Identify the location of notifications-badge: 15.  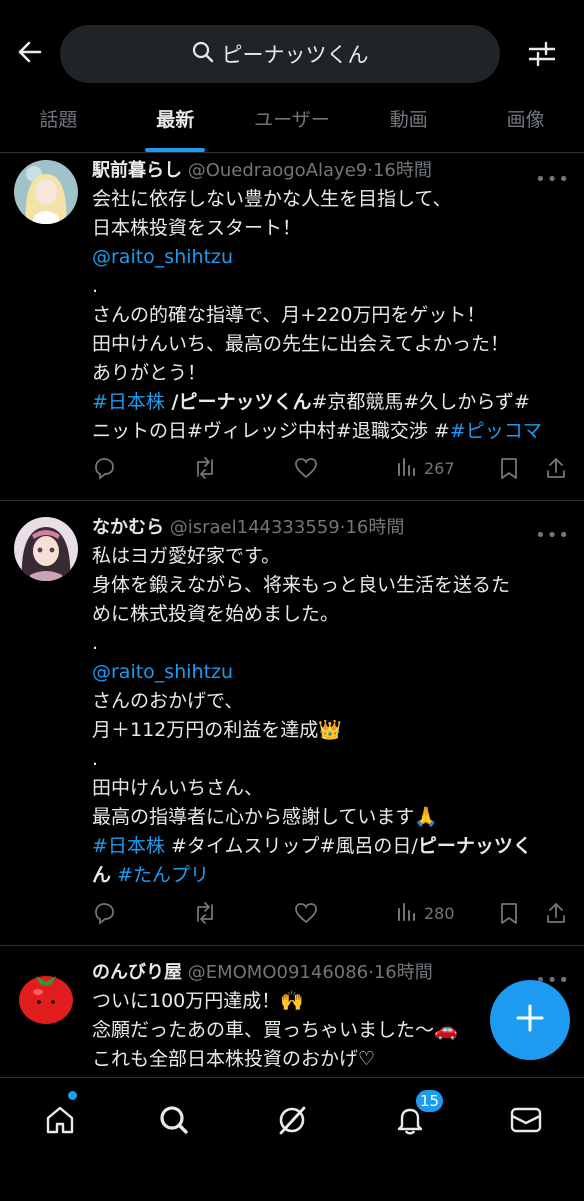
(430, 1101).